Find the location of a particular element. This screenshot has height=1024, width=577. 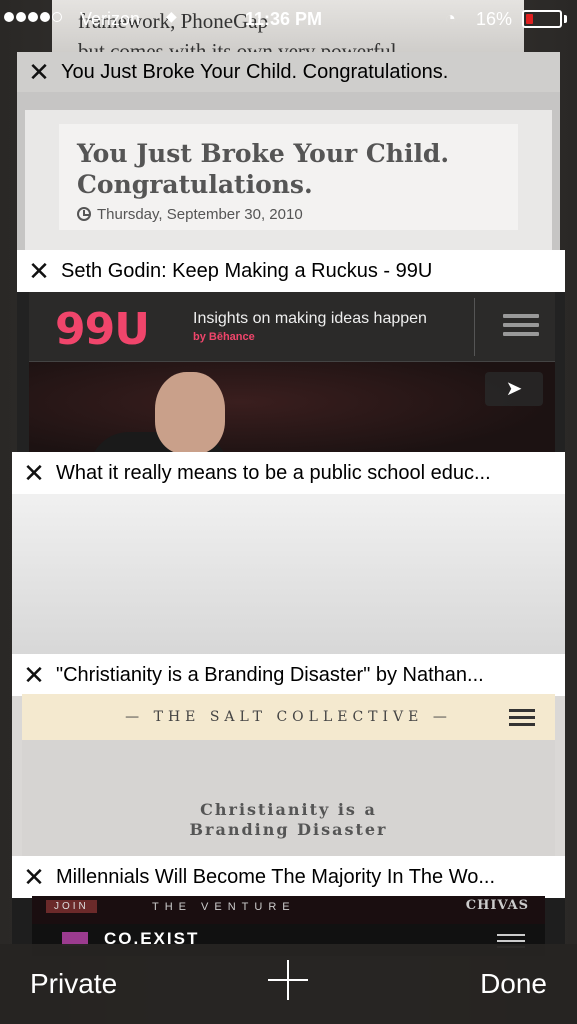

done-button: Done is located at coordinates (513, 984).